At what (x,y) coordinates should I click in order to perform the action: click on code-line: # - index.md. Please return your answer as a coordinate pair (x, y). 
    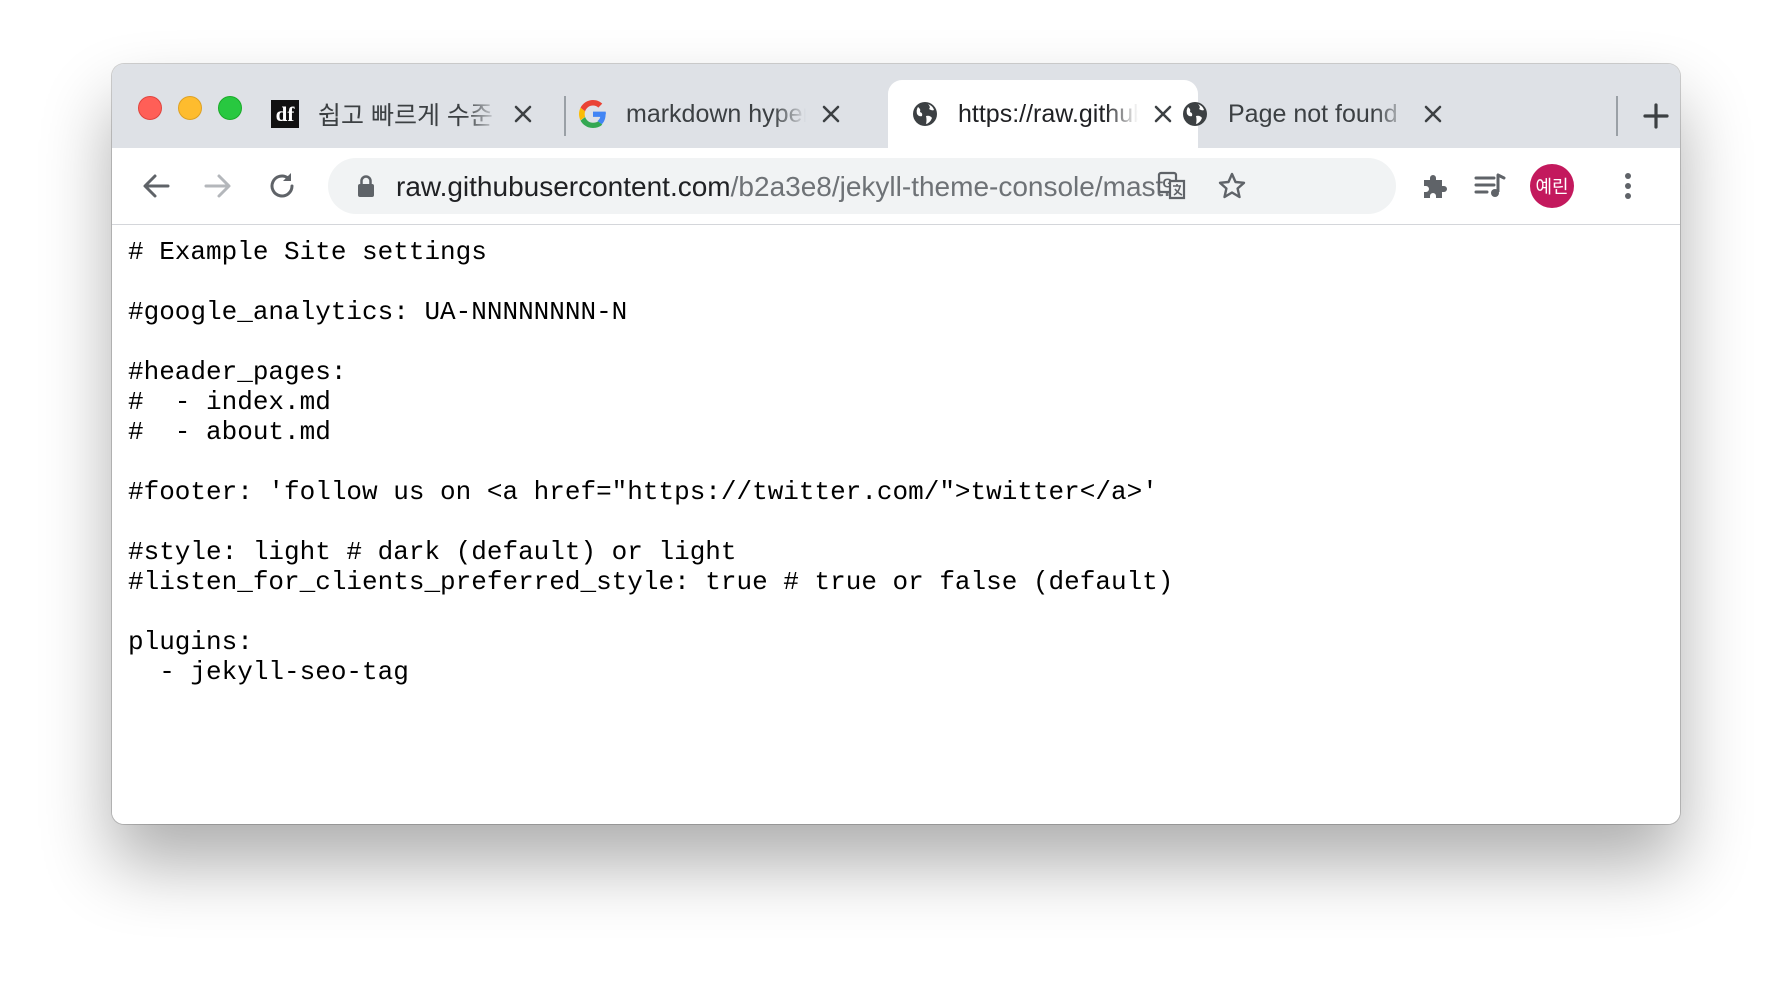
    Looking at the image, I should click on (229, 402).